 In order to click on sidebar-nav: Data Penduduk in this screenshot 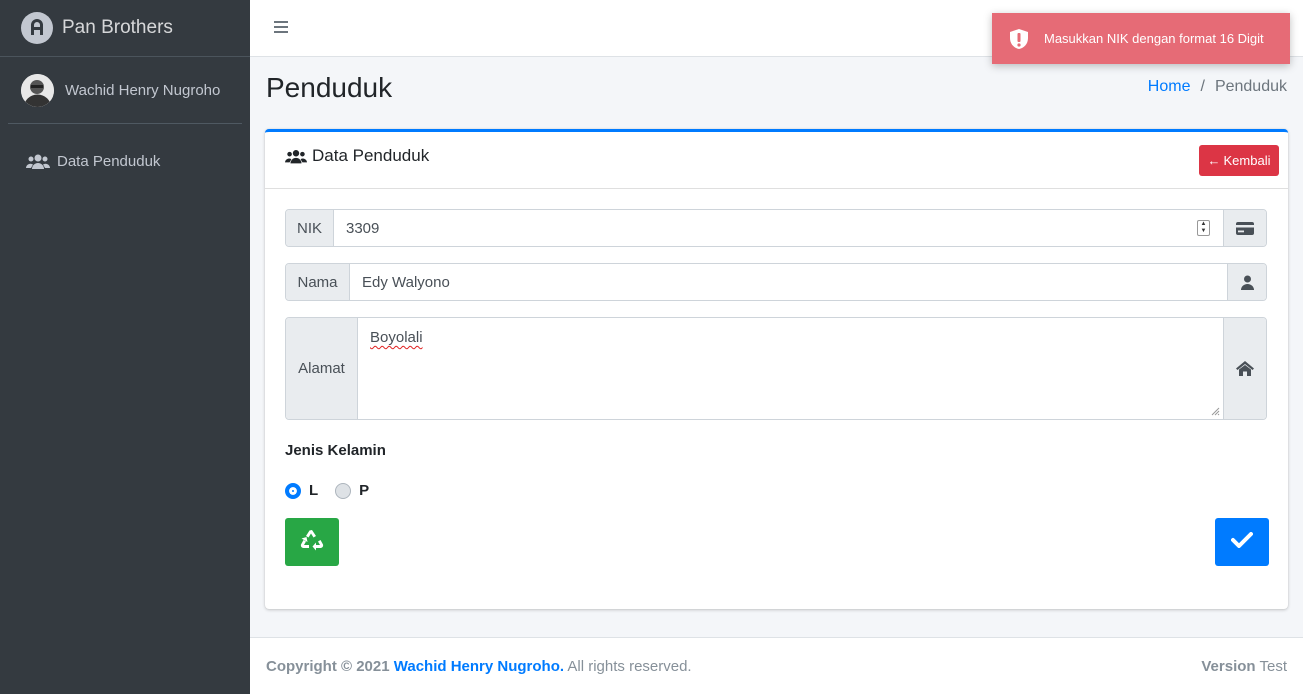, I will do `click(125, 161)`.